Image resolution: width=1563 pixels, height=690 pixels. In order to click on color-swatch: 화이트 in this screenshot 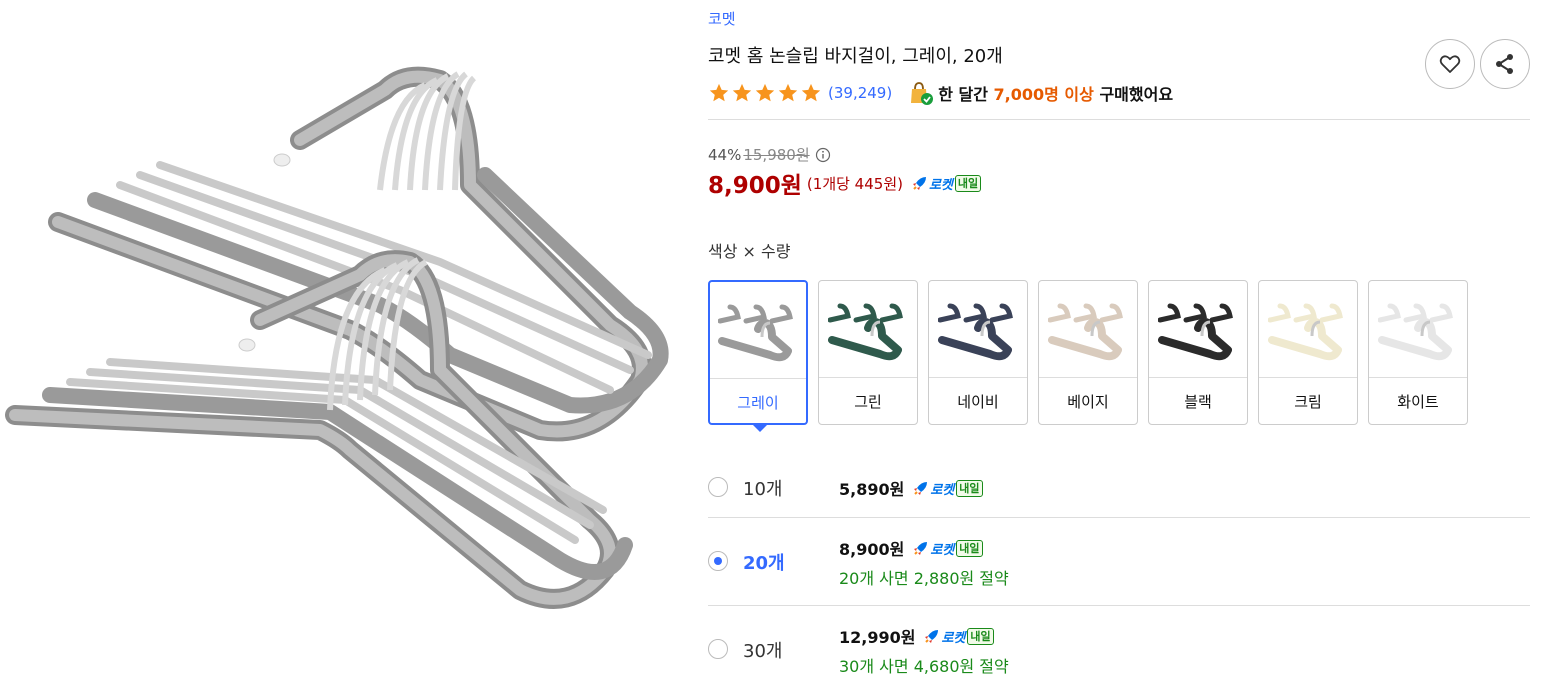, I will do `click(1418, 352)`.